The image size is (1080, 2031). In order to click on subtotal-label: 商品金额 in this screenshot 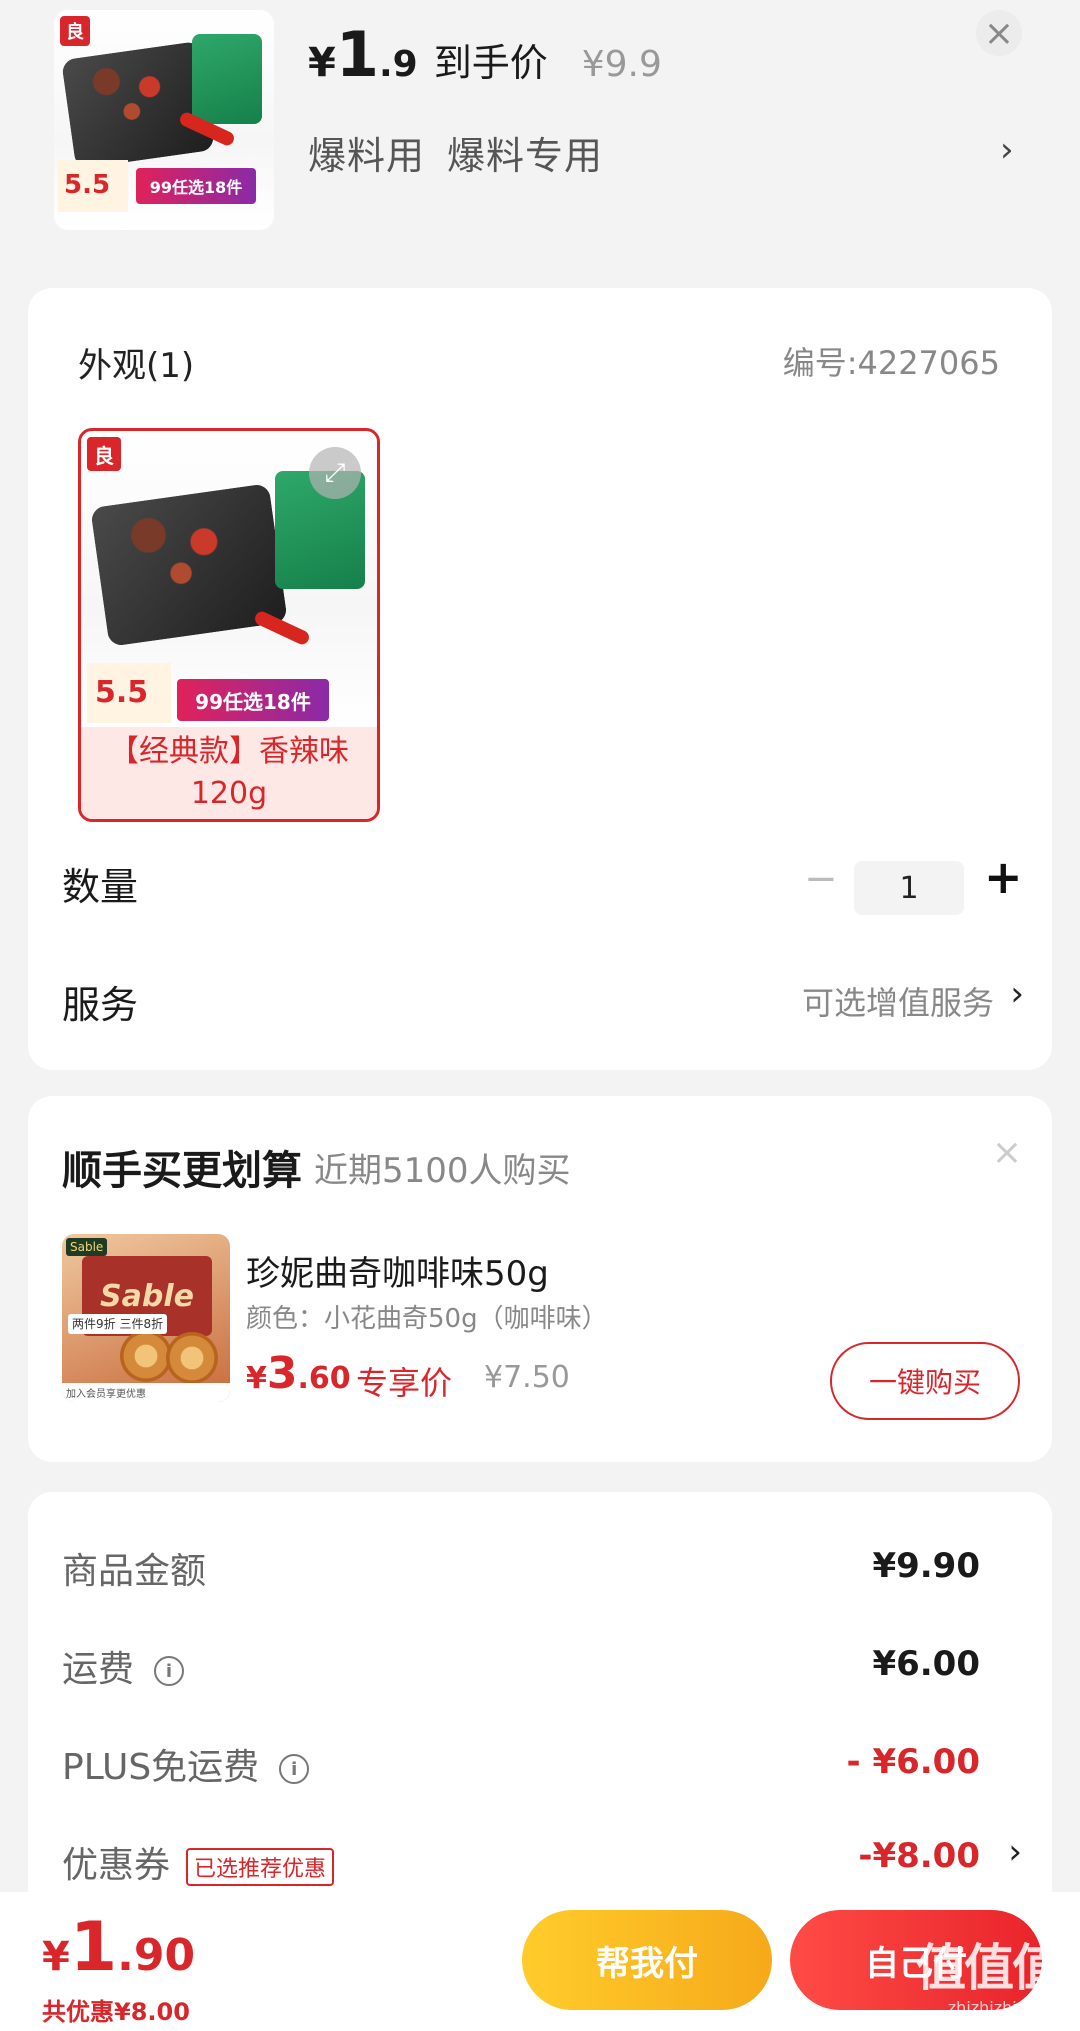, I will do `click(134, 1571)`.